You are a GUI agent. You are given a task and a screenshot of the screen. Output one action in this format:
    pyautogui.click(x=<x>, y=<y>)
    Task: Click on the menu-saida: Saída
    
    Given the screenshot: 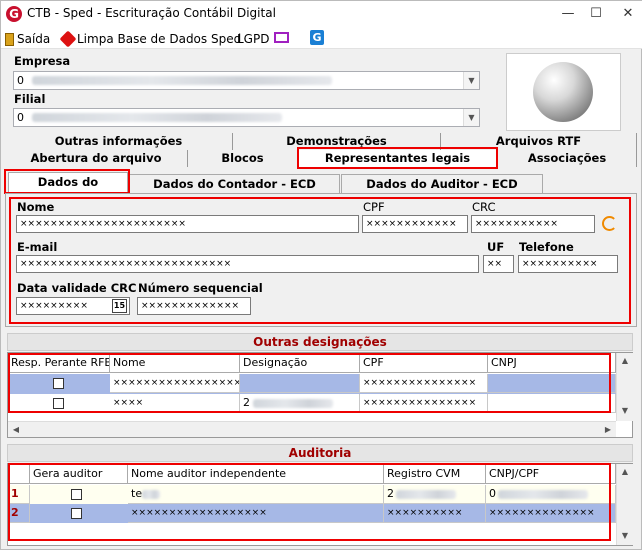 What is the action you would take?
    pyautogui.click(x=27, y=39)
    